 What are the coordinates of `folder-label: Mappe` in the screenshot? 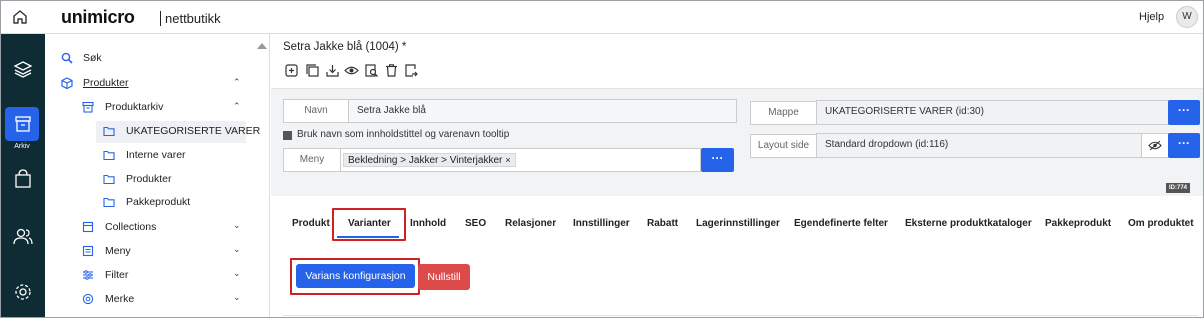 It's located at (783, 113).